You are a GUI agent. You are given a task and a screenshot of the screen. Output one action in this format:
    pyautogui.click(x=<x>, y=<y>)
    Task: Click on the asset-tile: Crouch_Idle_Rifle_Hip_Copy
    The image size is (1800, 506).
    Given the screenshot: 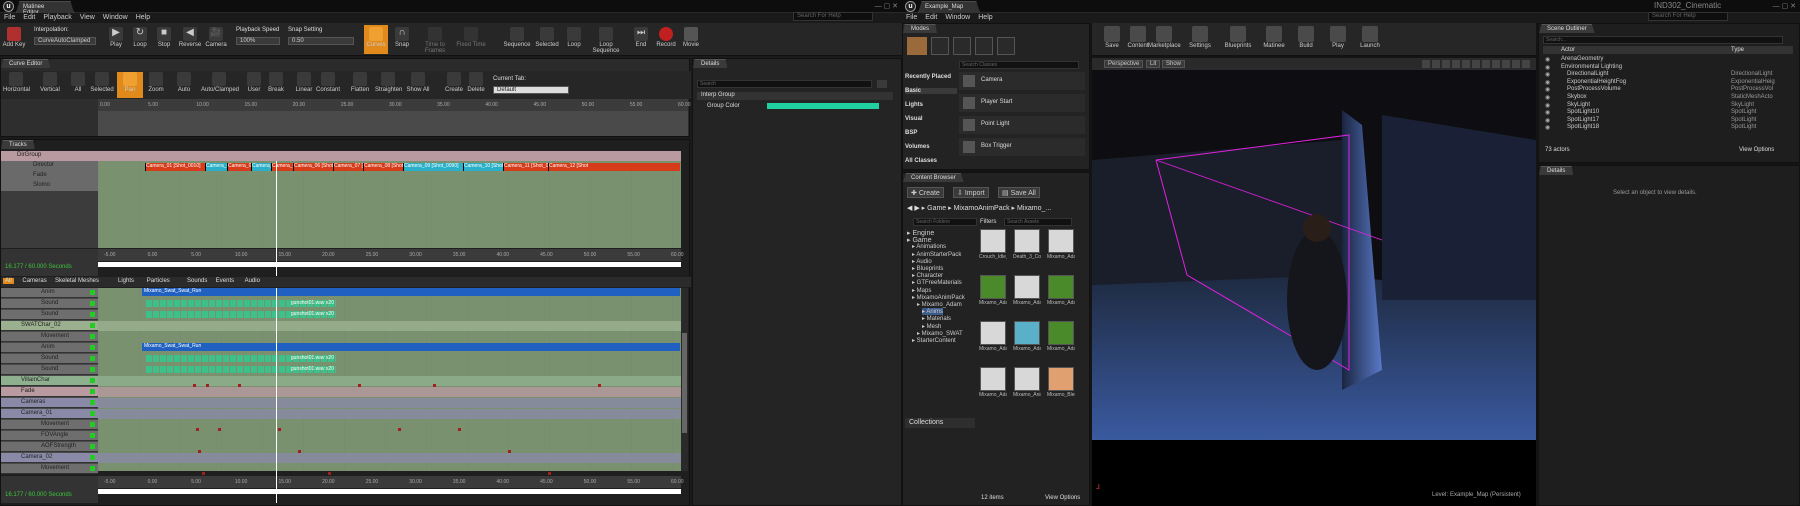 What is the action you would take?
    pyautogui.click(x=993, y=247)
    